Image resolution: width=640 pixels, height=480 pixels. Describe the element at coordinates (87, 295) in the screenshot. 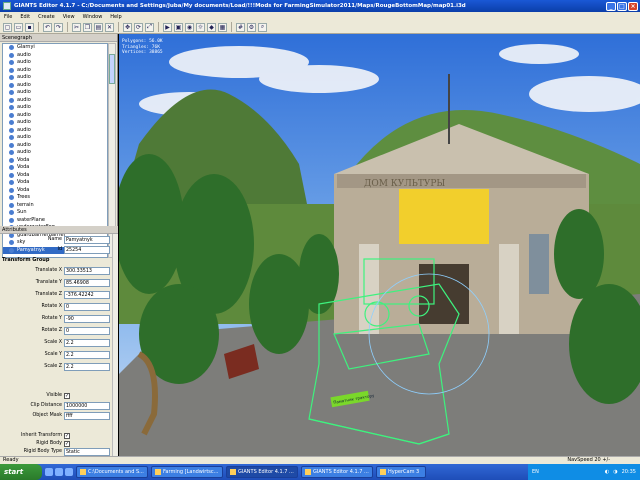

I see `attr-transform-input: -376.42242` at that location.